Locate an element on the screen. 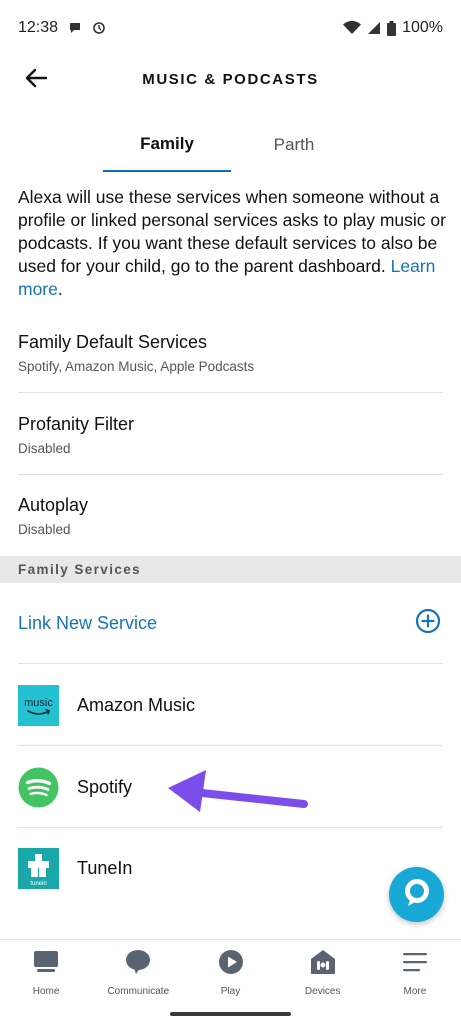  status-left: 12:38 is located at coordinates (62, 28).